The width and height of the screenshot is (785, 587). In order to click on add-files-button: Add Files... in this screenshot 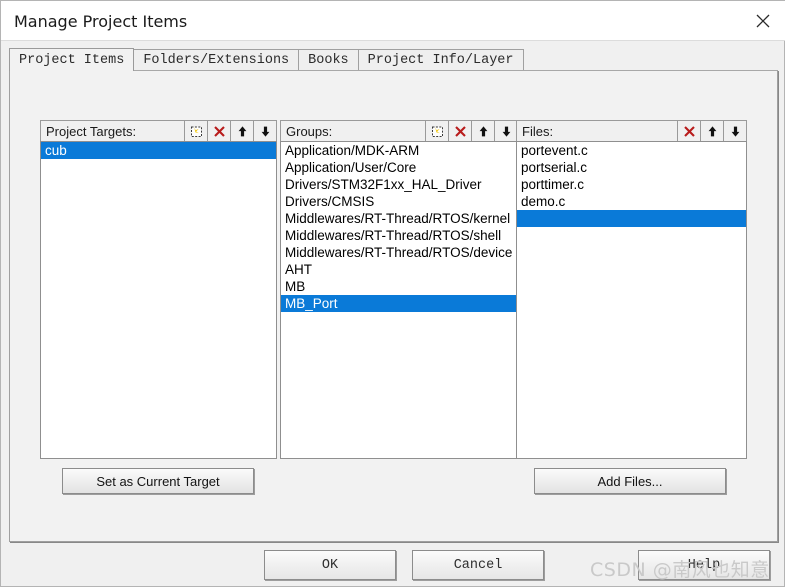, I will do `click(630, 481)`.